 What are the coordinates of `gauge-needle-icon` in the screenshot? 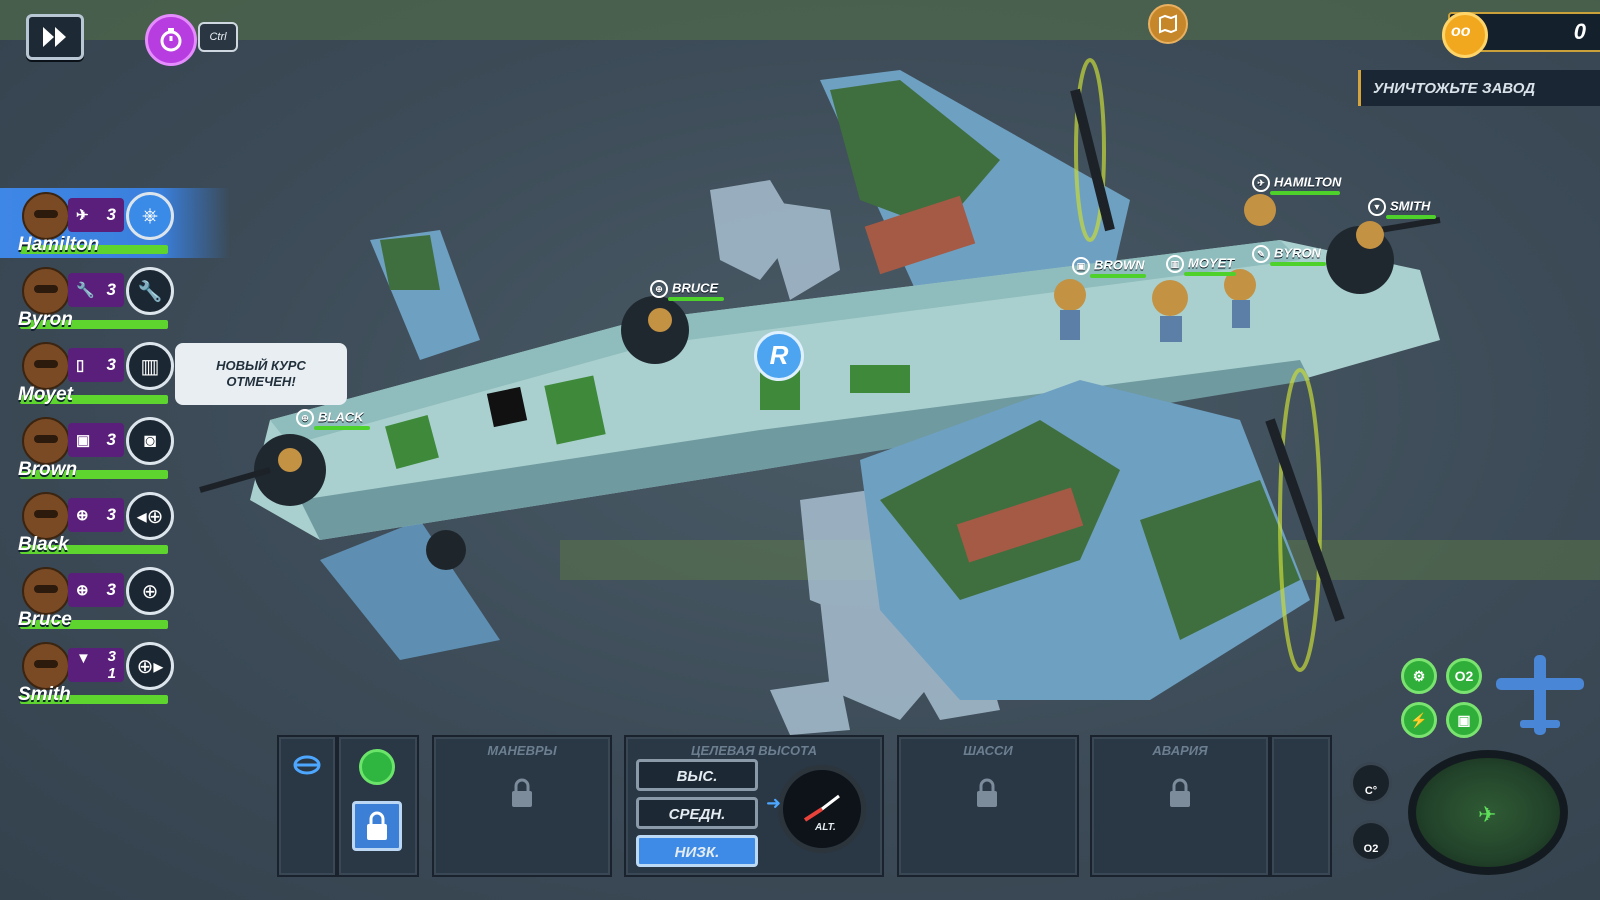 It's located at (821, 808).